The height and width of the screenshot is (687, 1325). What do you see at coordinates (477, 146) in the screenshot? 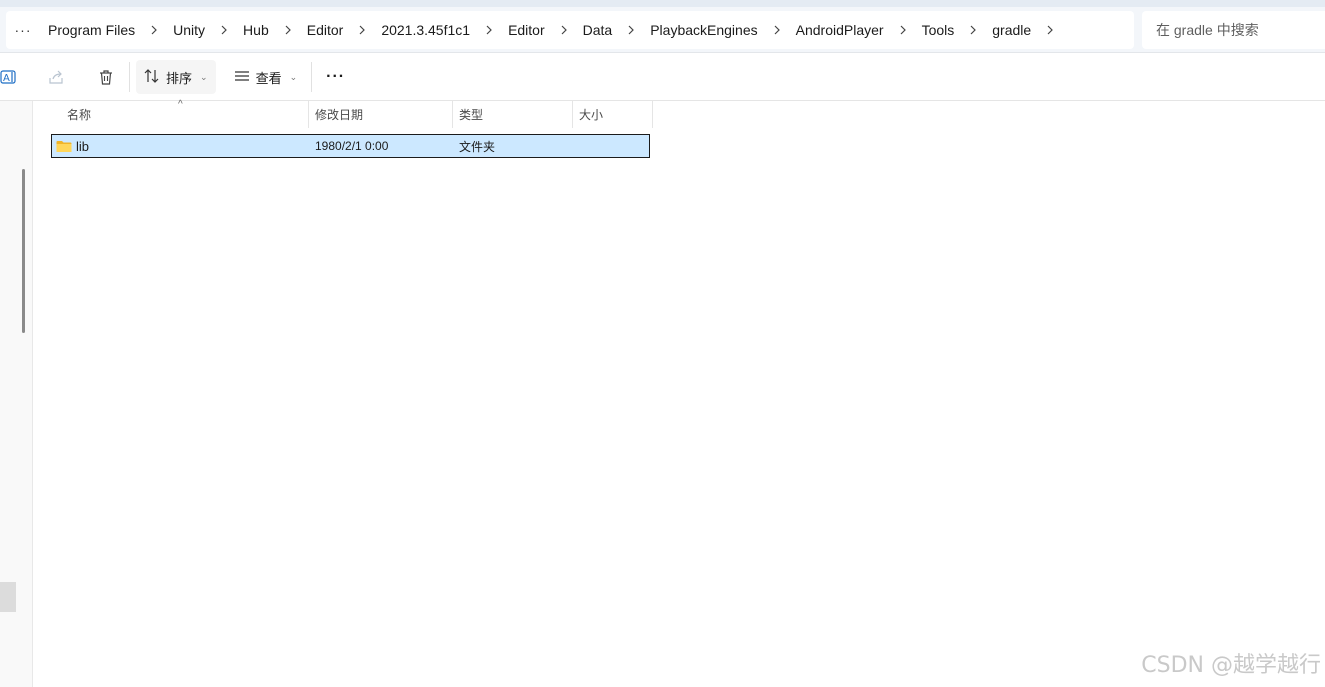
I see `type-cell: 文件夹` at bounding box center [477, 146].